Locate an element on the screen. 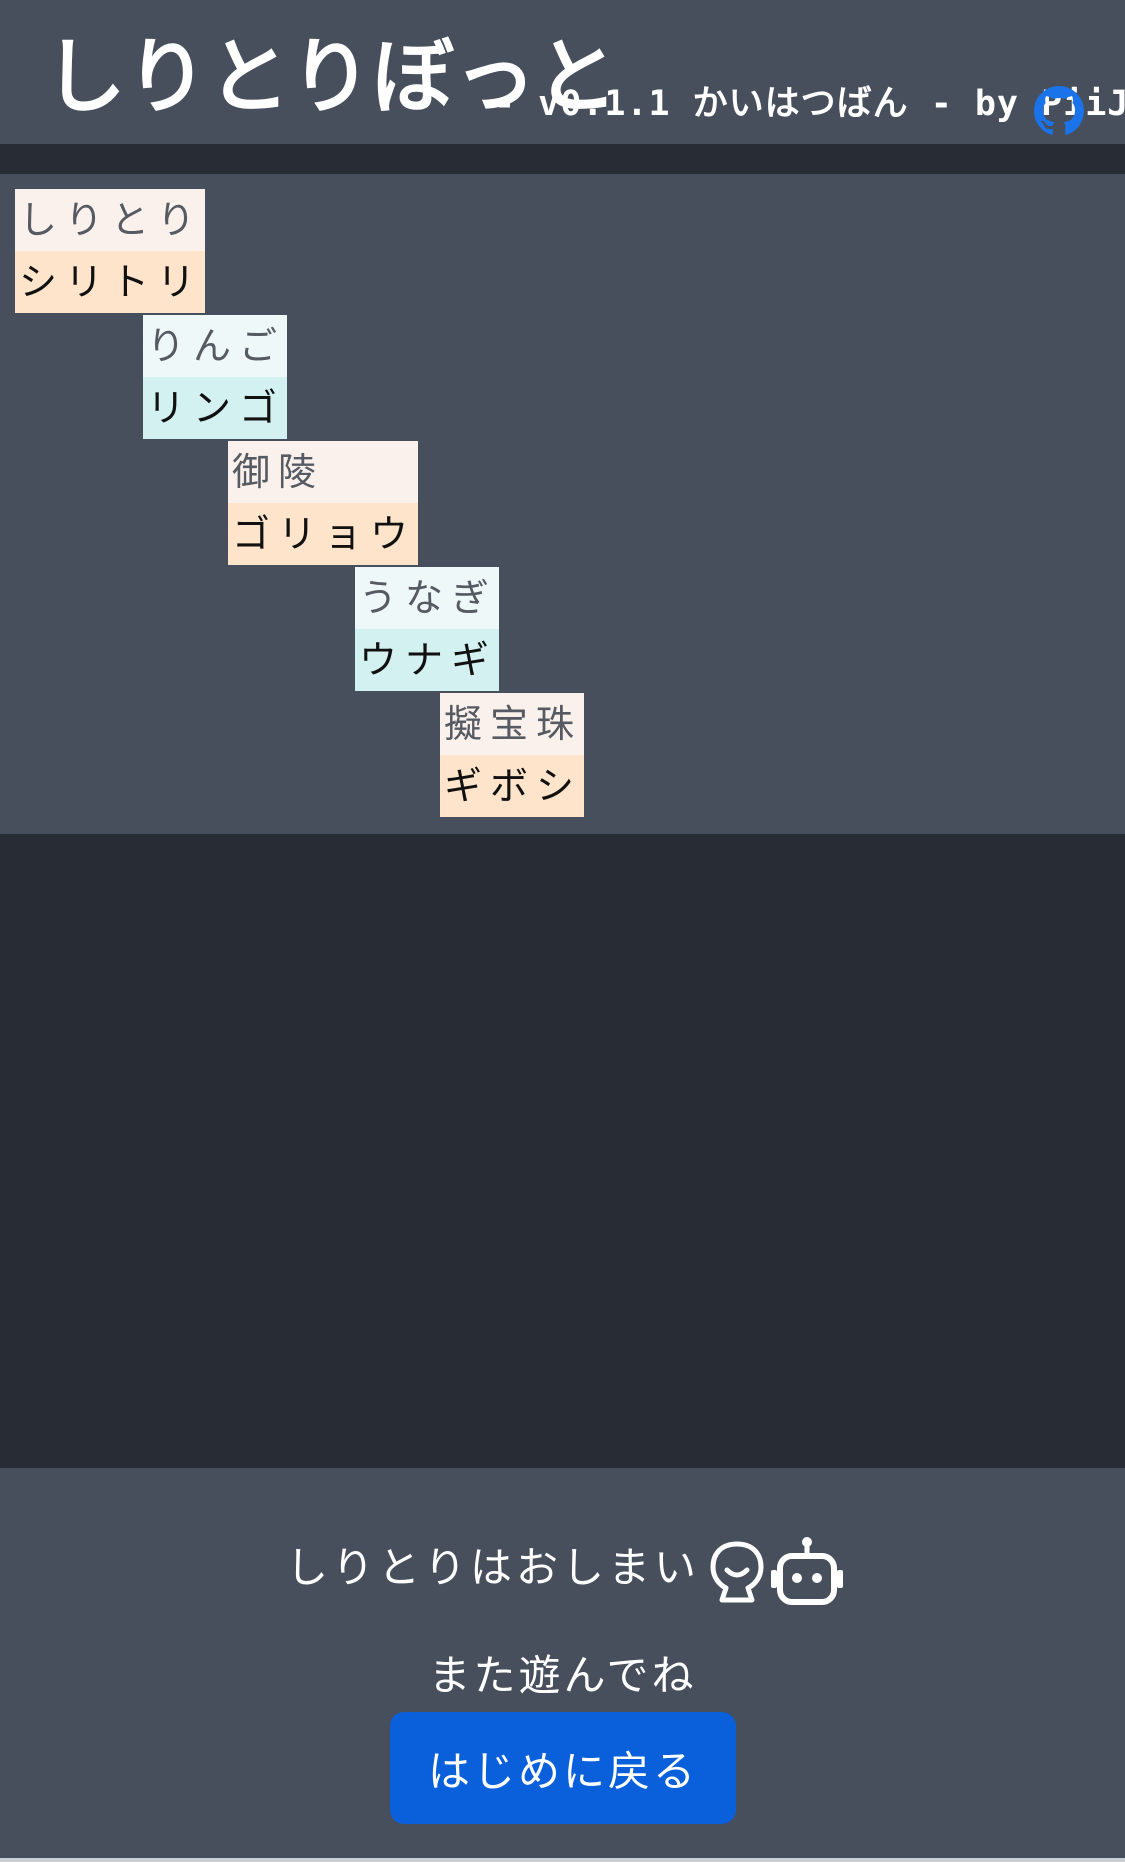  robot-icon is located at coordinates (807, 1571).